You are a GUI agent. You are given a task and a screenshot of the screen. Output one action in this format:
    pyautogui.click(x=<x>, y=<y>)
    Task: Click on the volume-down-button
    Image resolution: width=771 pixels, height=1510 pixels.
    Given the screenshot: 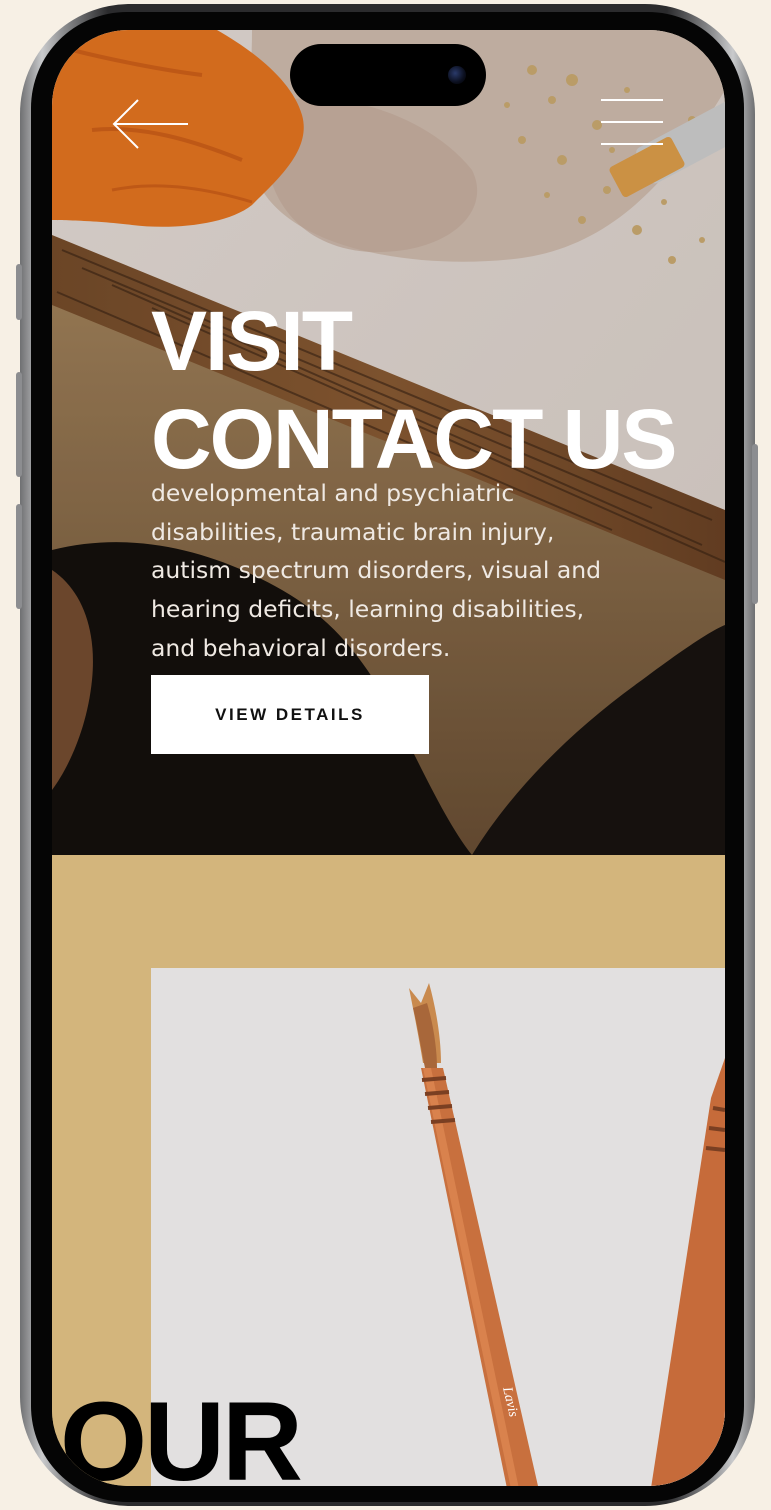 What is the action you would take?
    pyautogui.click(x=19, y=556)
    